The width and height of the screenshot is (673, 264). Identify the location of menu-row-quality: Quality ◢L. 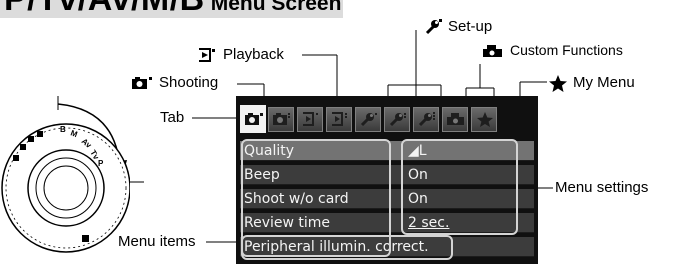
(387, 151).